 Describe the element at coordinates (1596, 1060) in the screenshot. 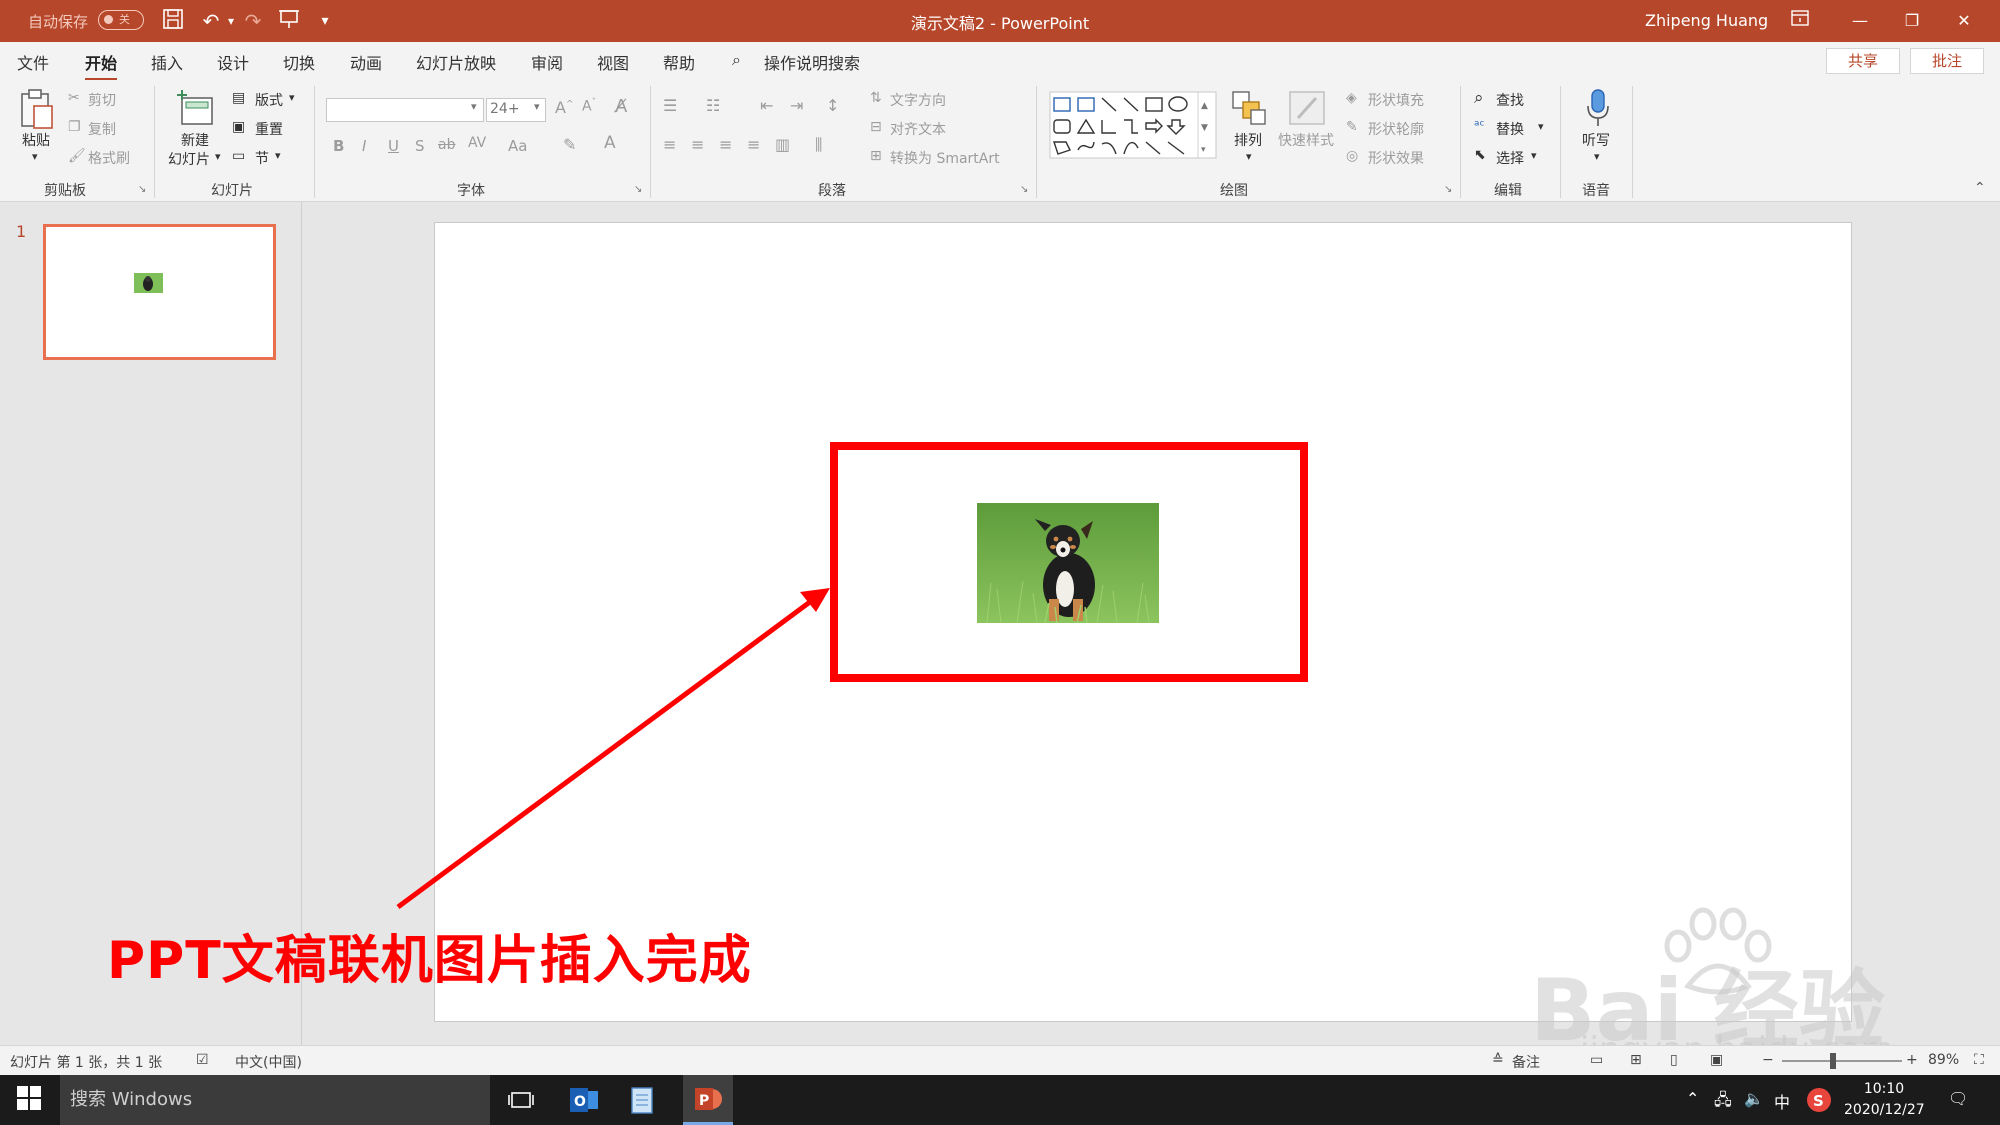

I see `normal-view-icon: ▭` at that location.